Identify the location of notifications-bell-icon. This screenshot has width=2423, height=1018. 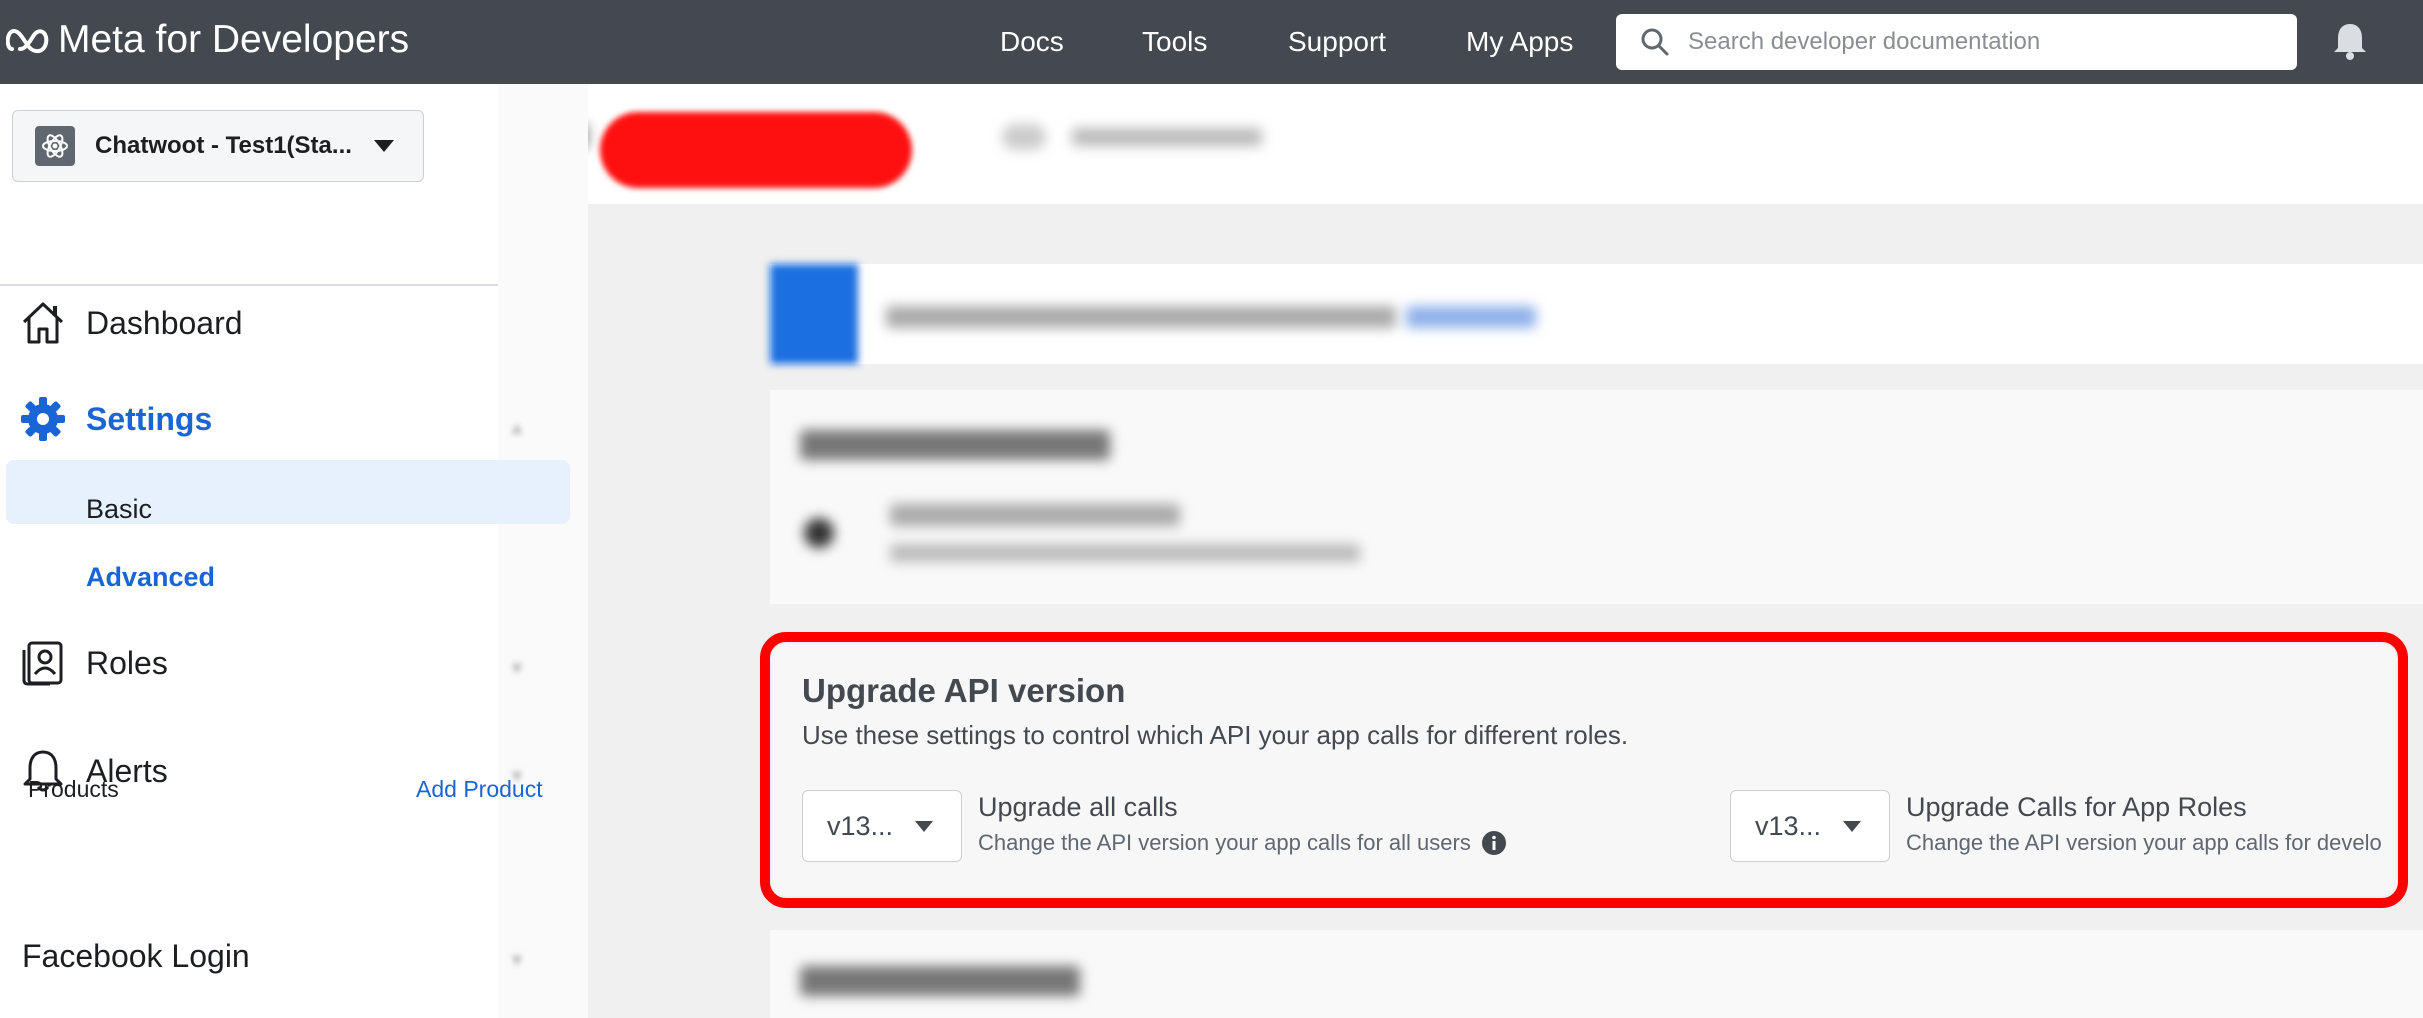
(2350, 41).